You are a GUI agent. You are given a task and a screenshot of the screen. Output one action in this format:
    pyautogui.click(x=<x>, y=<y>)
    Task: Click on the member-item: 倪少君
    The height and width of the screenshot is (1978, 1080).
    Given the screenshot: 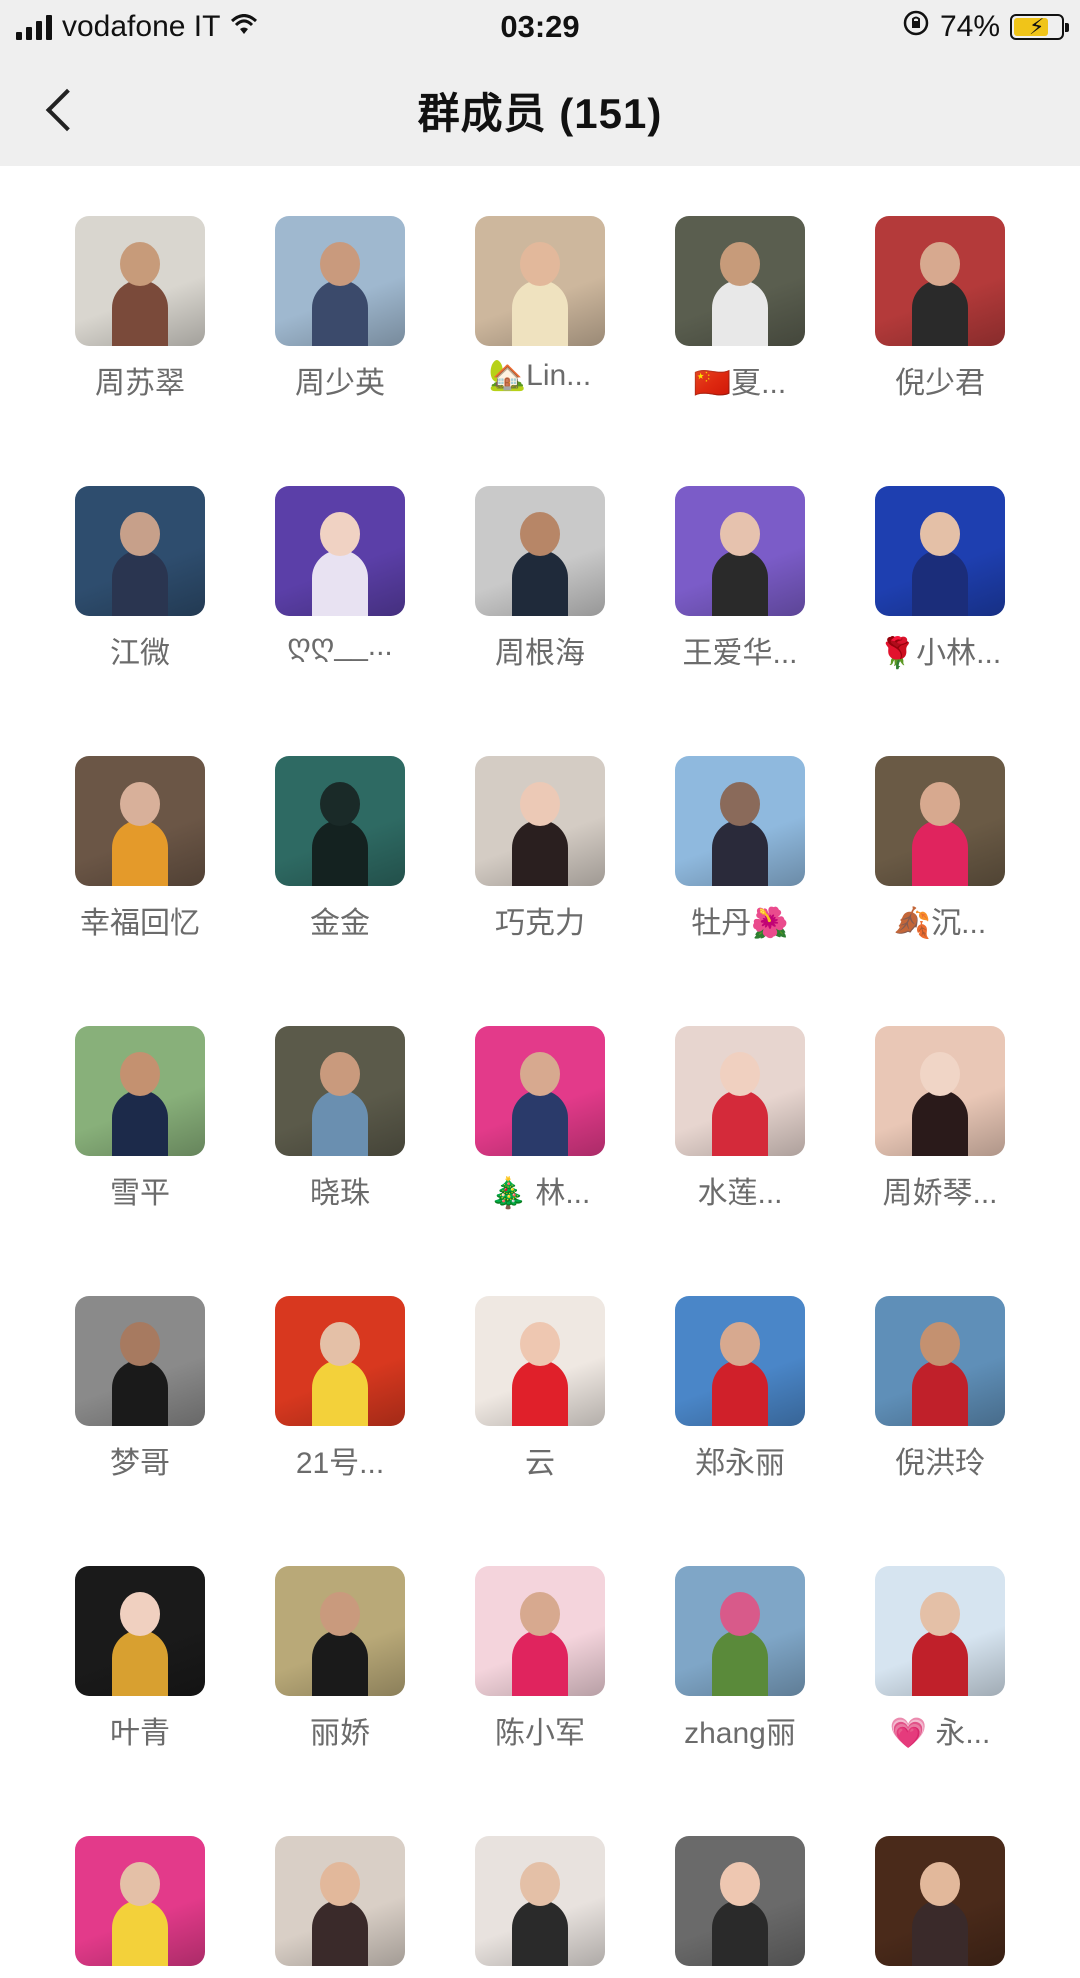 What is the action you would take?
    pyautogui.click(x=940, y=309)
    